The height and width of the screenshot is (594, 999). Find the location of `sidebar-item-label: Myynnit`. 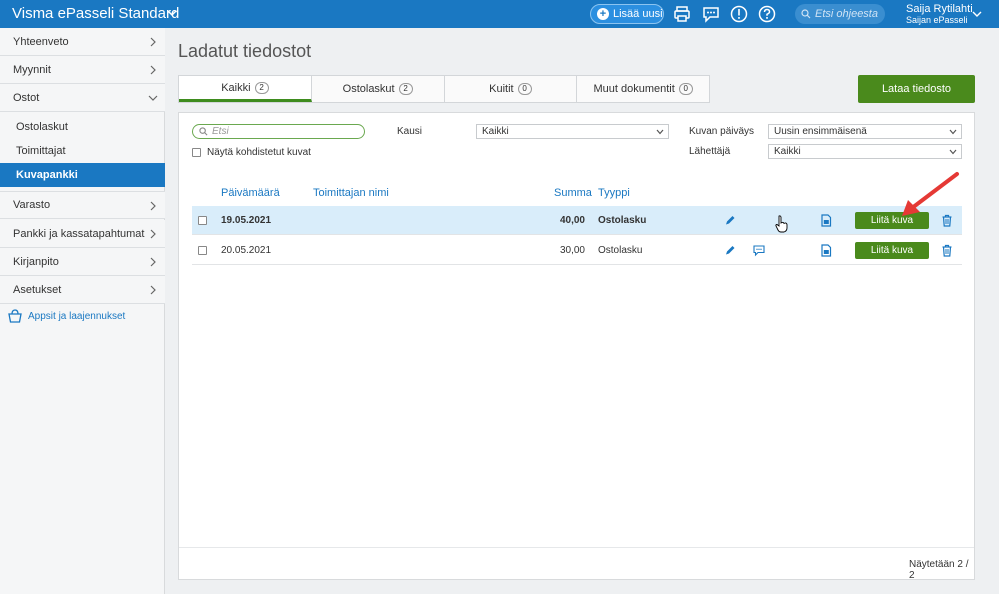

sidebar-item-label: Myynnit is located at coordinates (32, 69).